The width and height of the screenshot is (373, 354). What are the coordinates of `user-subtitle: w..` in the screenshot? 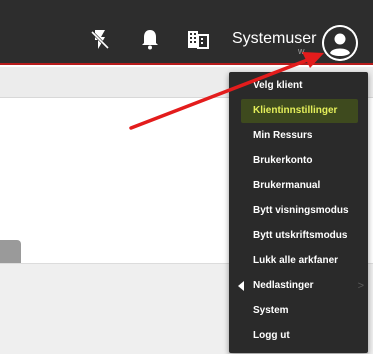 It's located at (304, 51).